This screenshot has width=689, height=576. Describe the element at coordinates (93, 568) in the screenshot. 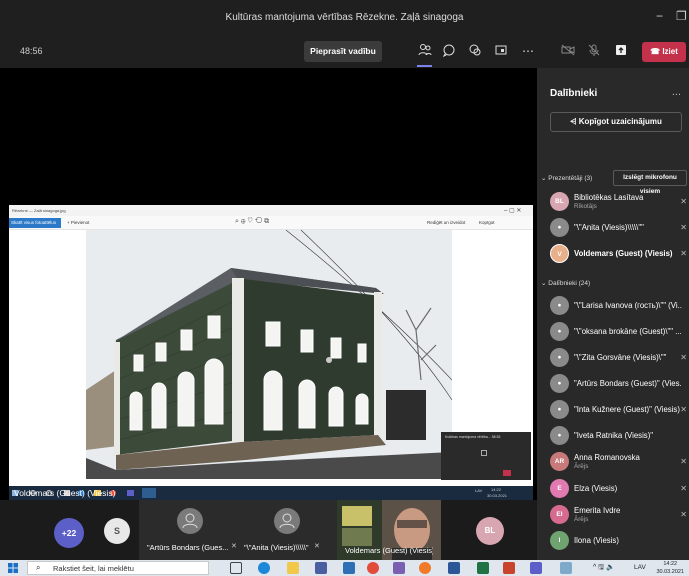

I see `search-placeholder: Rakstiet šeit, lai meklētu` at that location.